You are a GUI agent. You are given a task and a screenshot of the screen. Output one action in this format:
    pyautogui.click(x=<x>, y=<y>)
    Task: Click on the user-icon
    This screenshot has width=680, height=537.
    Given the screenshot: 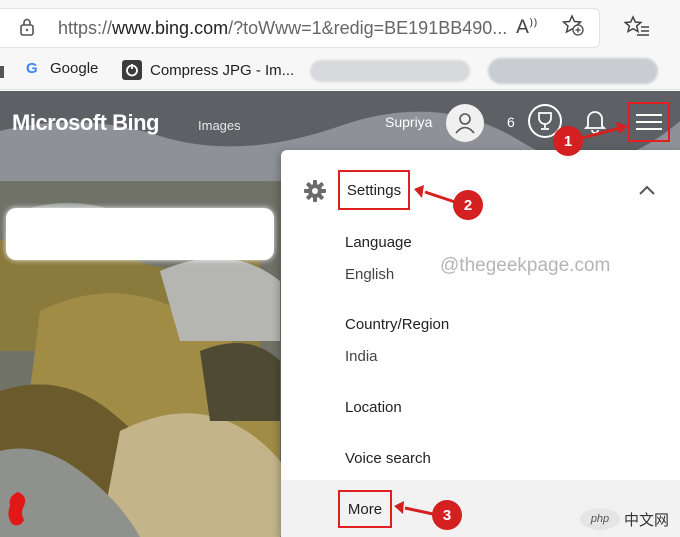 What is the action you would take?
    pyautogui.click(x=465, y=123)
    